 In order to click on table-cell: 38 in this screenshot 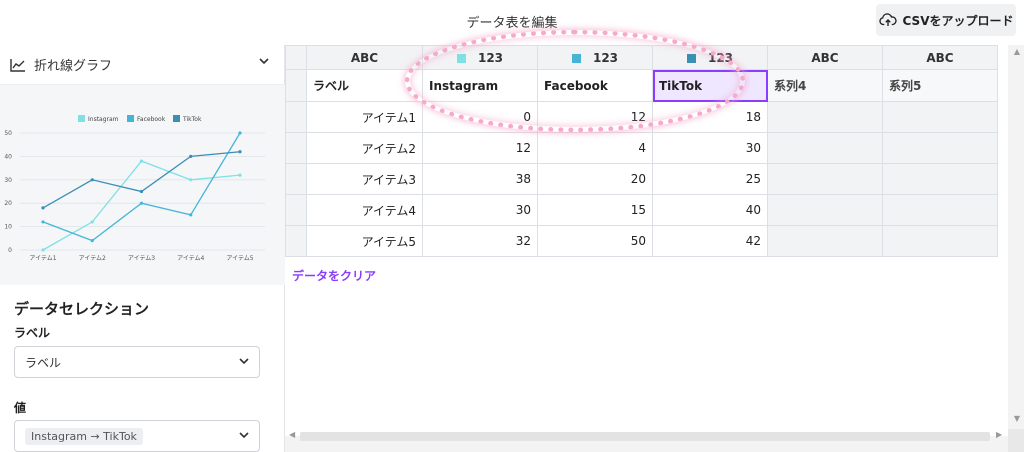, I will do `click(480, 179)`.